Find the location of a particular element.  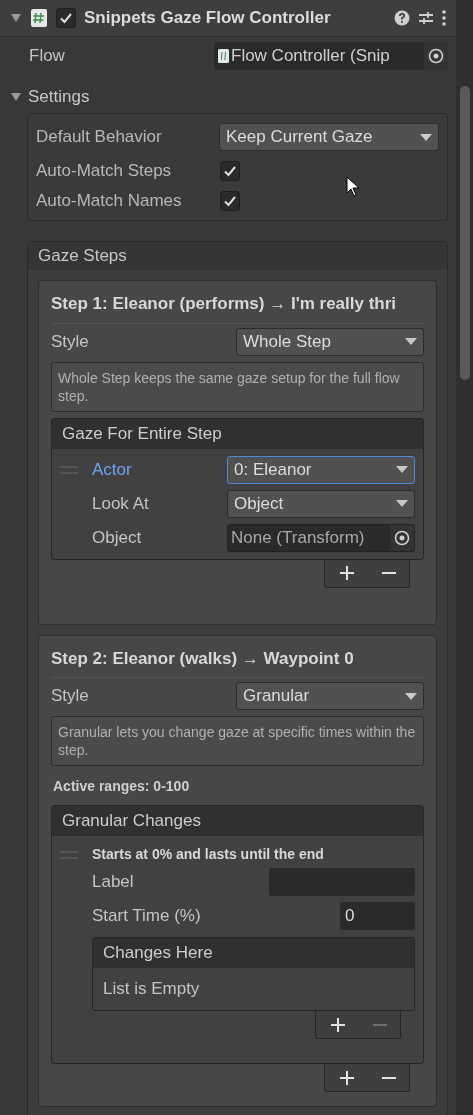

object-value: None (Transform) is located at coordinates (298, 537).